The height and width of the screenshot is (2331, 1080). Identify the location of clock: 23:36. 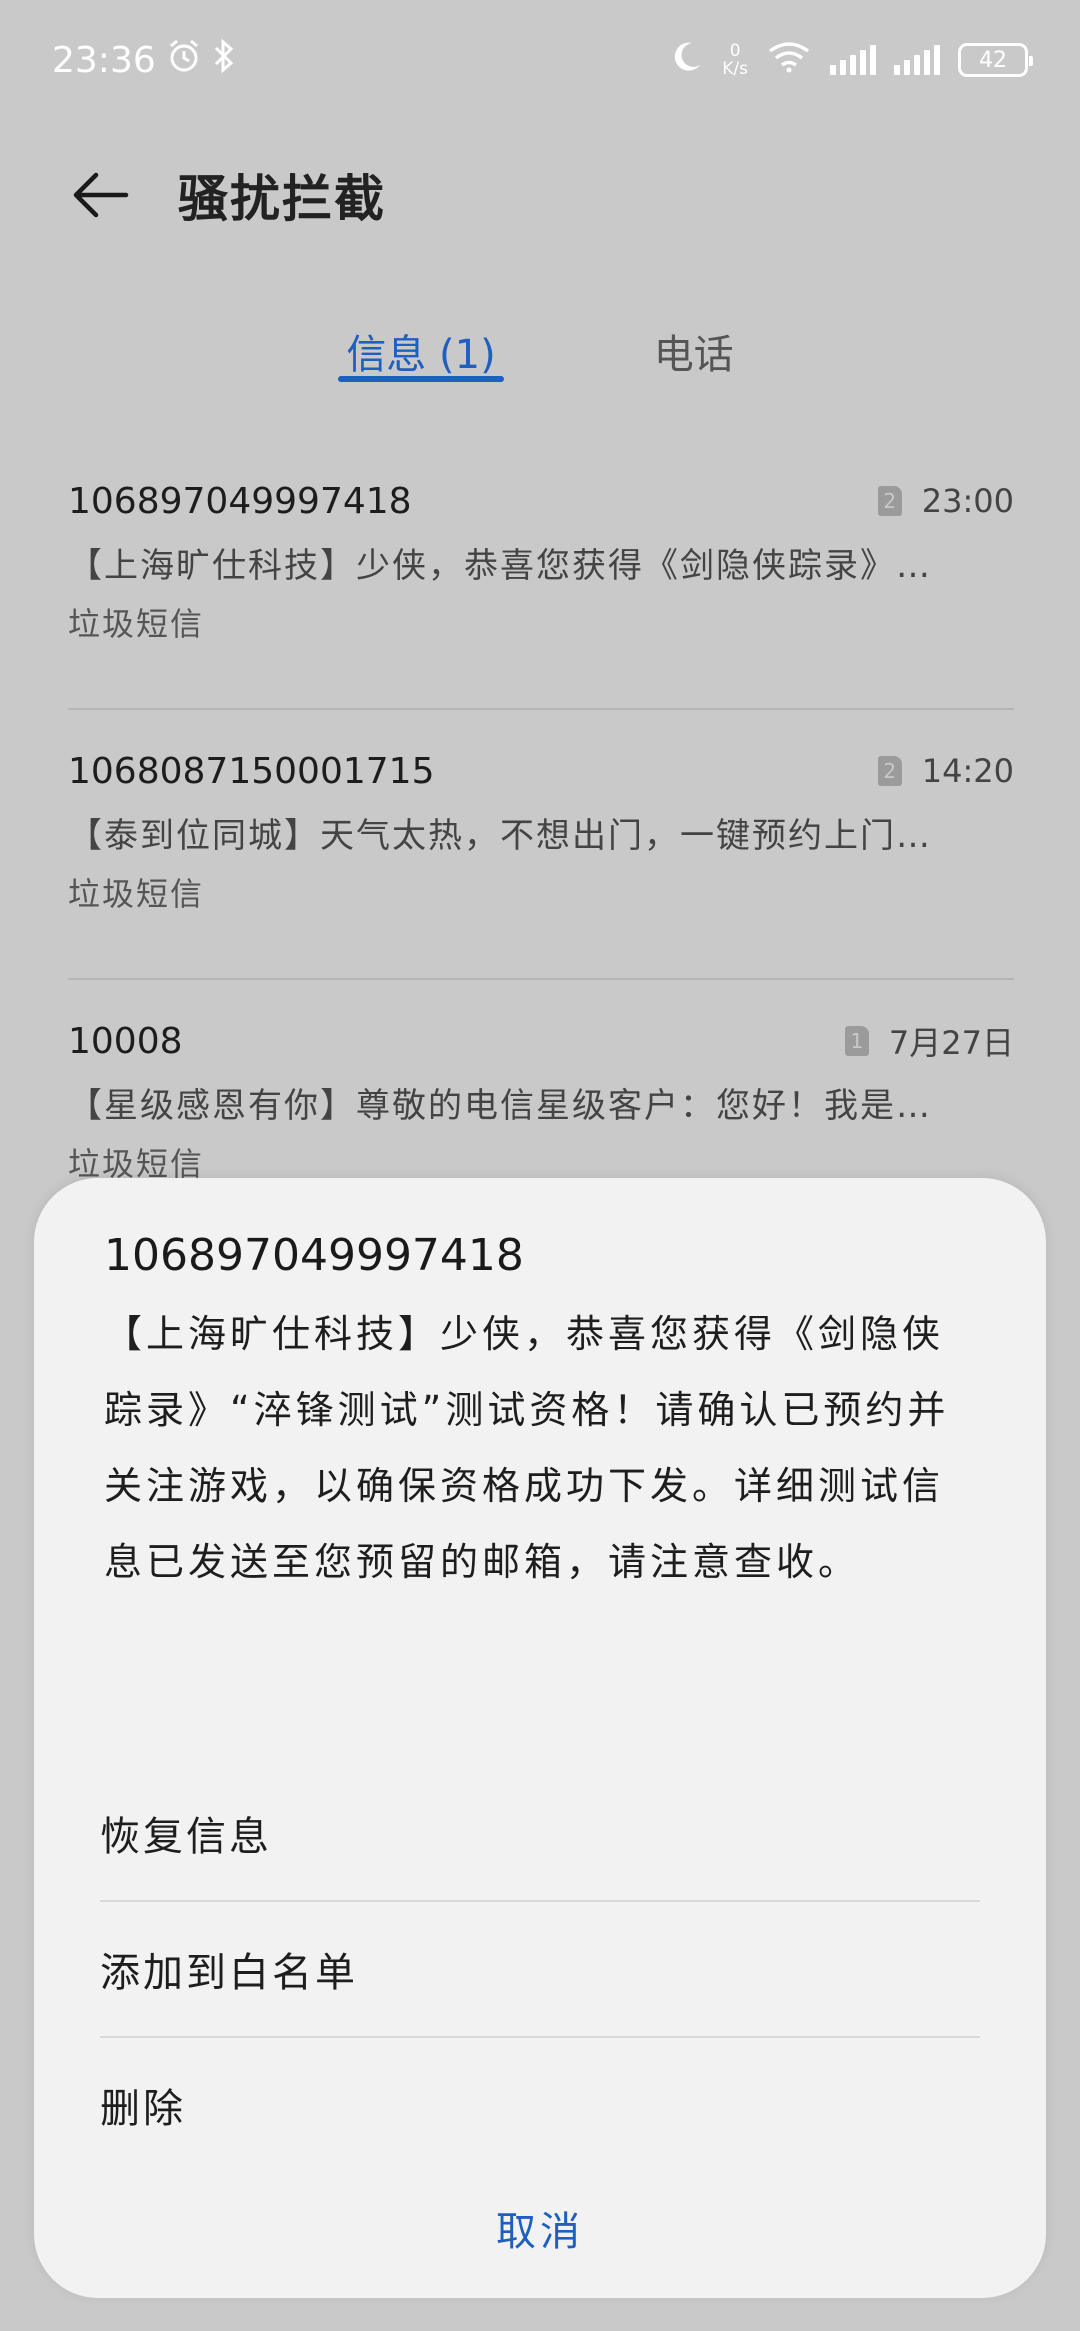
(104, 60).